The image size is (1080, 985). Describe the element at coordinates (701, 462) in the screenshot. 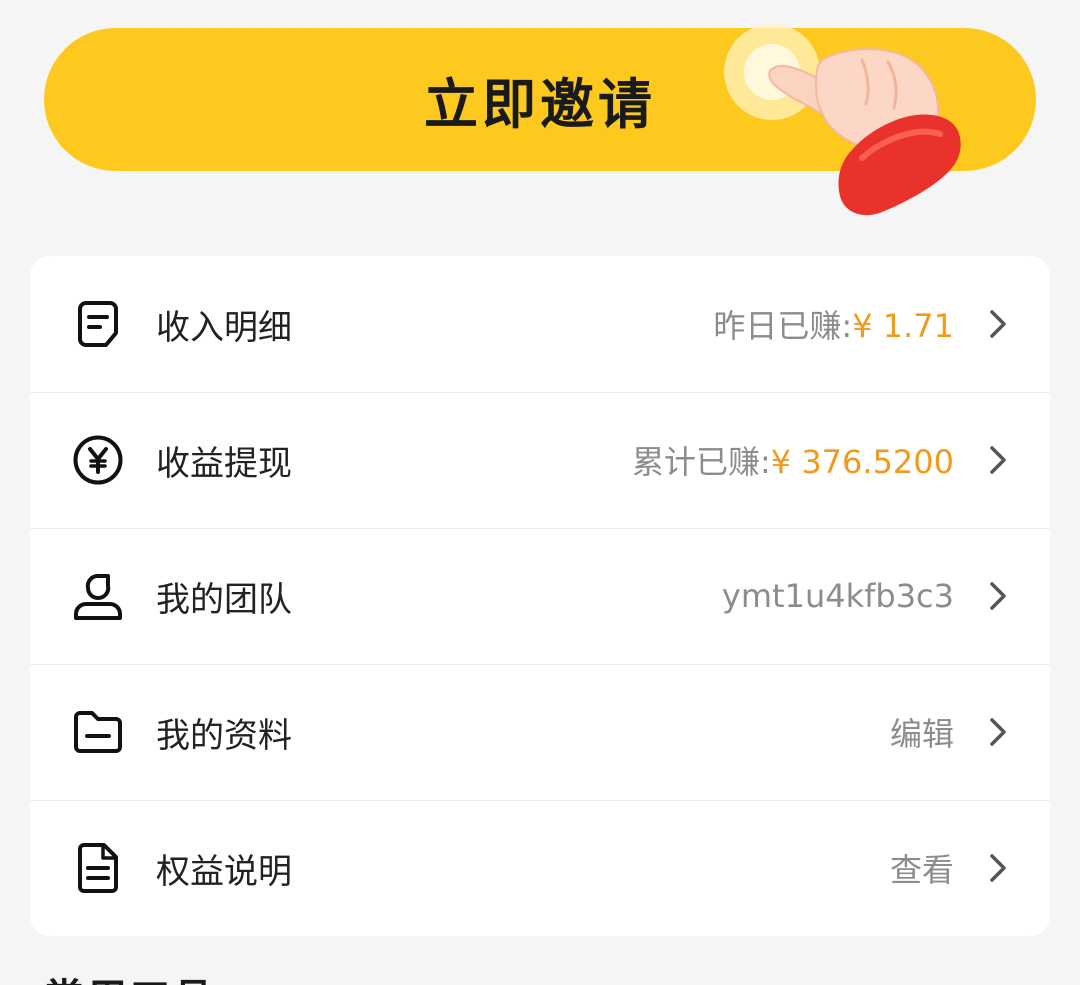

I see `total-earnings-label: 累计已赚:` at that location.